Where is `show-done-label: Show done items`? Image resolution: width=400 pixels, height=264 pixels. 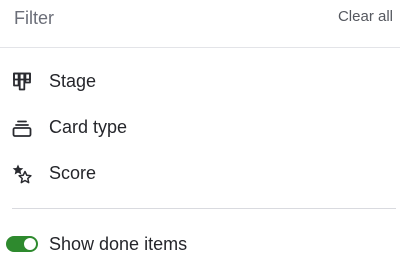
show-done-label: Show done items is located at coordinates (118, 244).